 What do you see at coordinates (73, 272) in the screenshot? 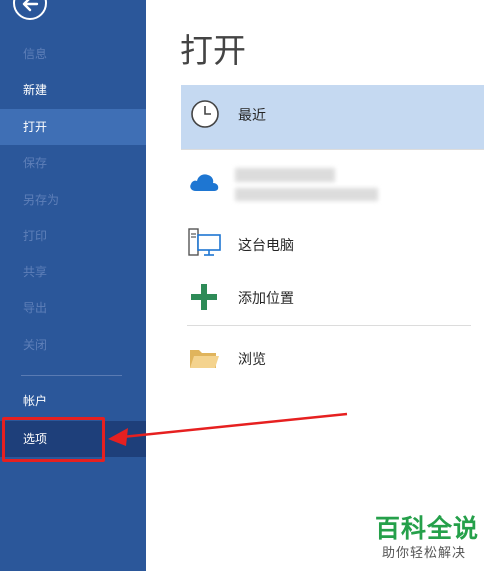
I see `nav-item-share: 共享` at bounding box center [73, 272].